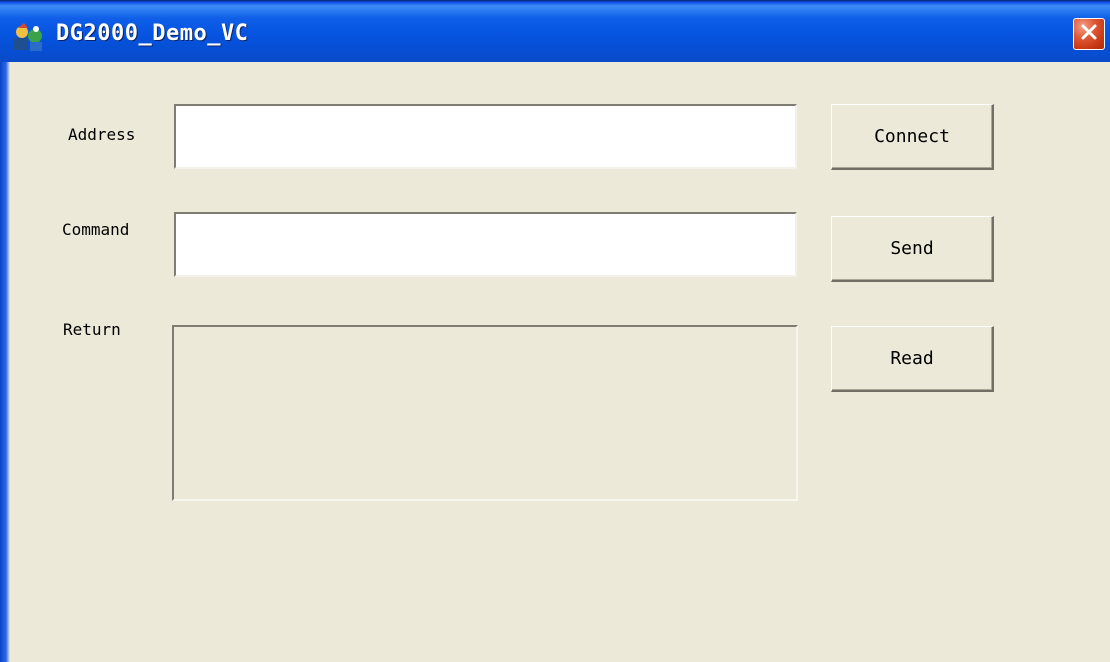 The width and height of the screenshot is (1110, 662). What do you see at coordinates (555, 31) in the screenshot?
I see `title-bar: DG2000_Demo_VC` at bounding box center [555, 31].